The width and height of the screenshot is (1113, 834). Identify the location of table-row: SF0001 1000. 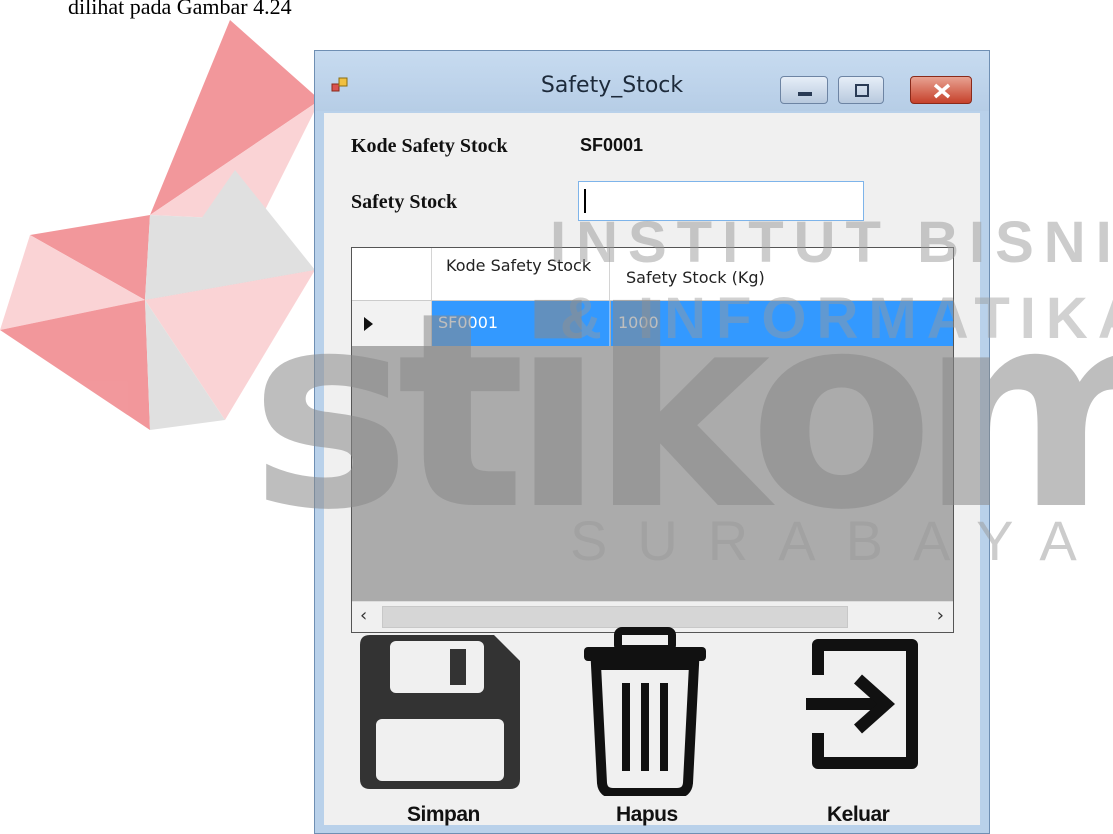
(652, 323).